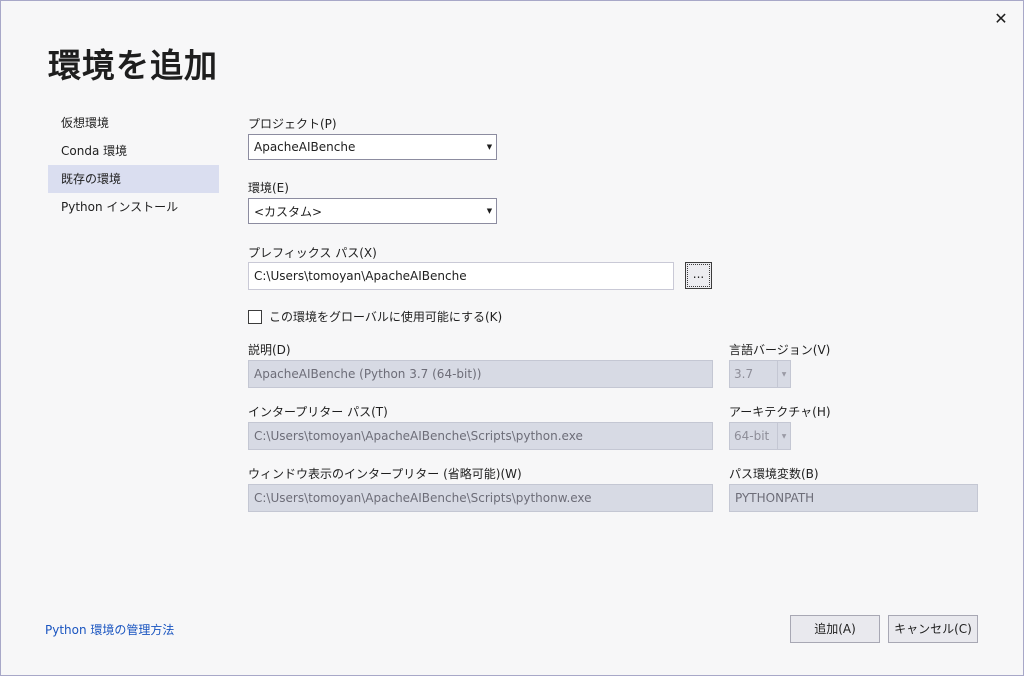 The height and width of the screenshot is (676, 1024). I want to click on nav-item-virtual-env: 仮想環境, so click(133, 123).